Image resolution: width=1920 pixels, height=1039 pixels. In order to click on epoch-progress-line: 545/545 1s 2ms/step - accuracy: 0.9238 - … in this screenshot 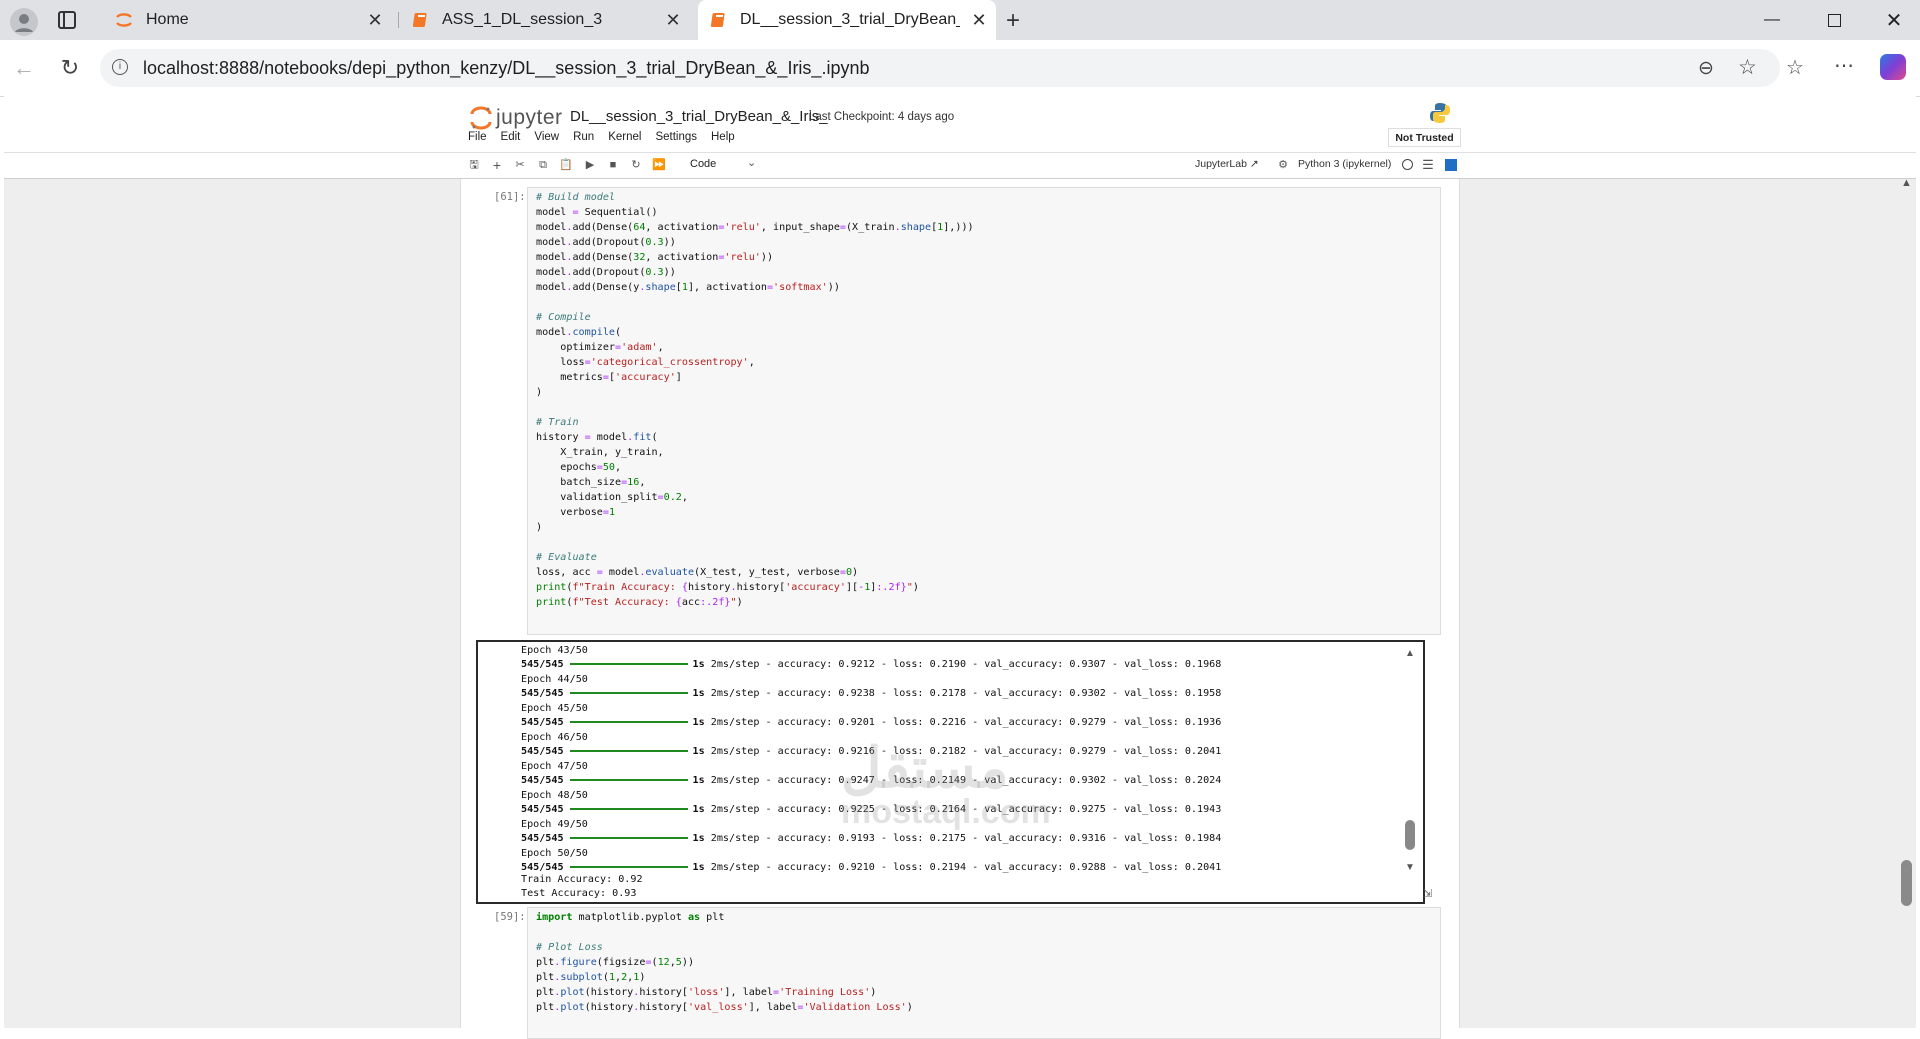, I will do `click(871, 693)`.